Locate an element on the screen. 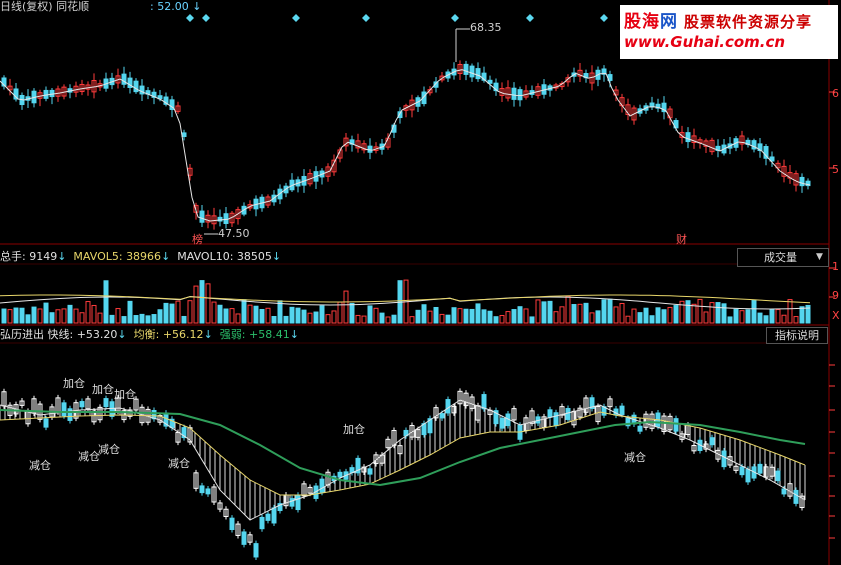 This screenshot has width=841, height=565. mavol5-label: MAVOL5: is located at coordinates (100, 256).